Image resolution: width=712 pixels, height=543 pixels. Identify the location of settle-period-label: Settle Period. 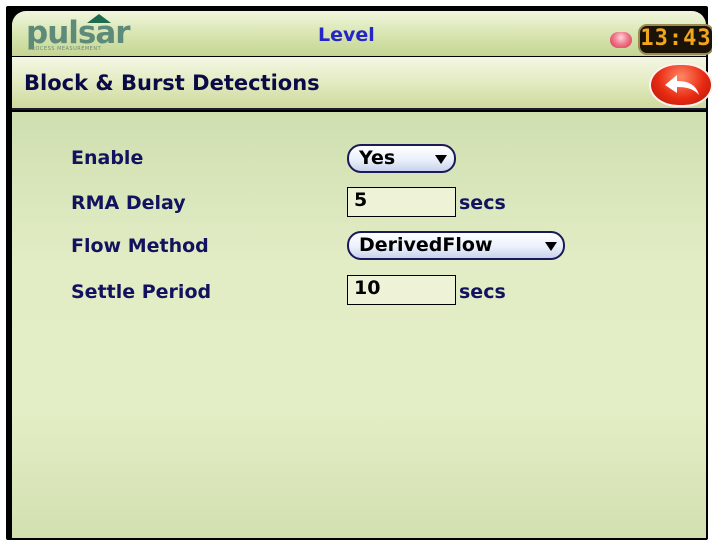
(141, 292).